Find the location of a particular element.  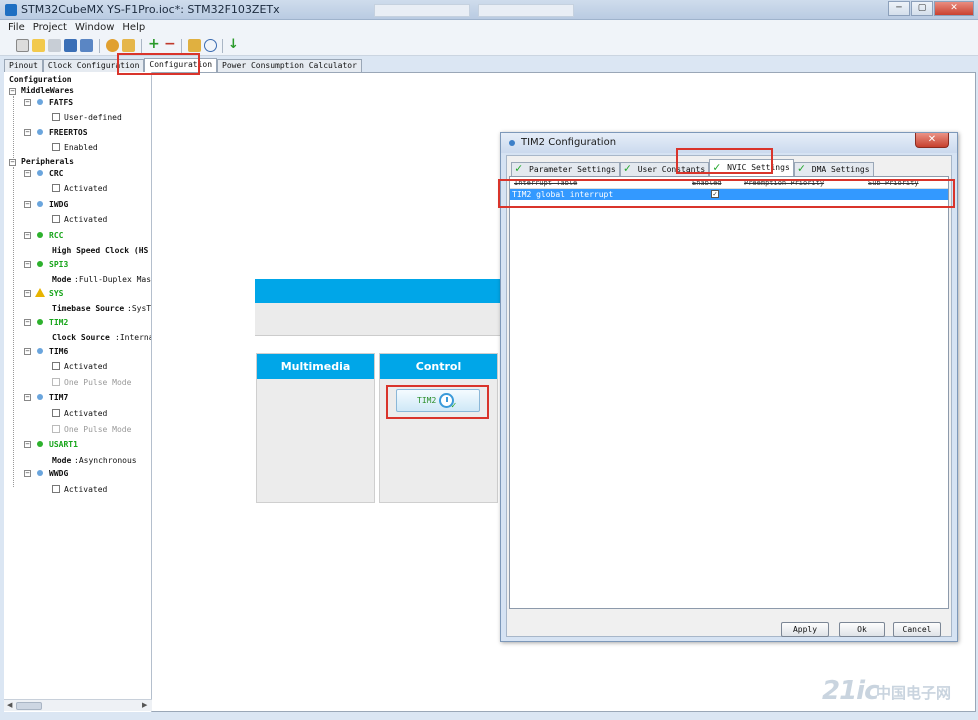

tim7-activated-checkbox is located at coordinates (56, 413).